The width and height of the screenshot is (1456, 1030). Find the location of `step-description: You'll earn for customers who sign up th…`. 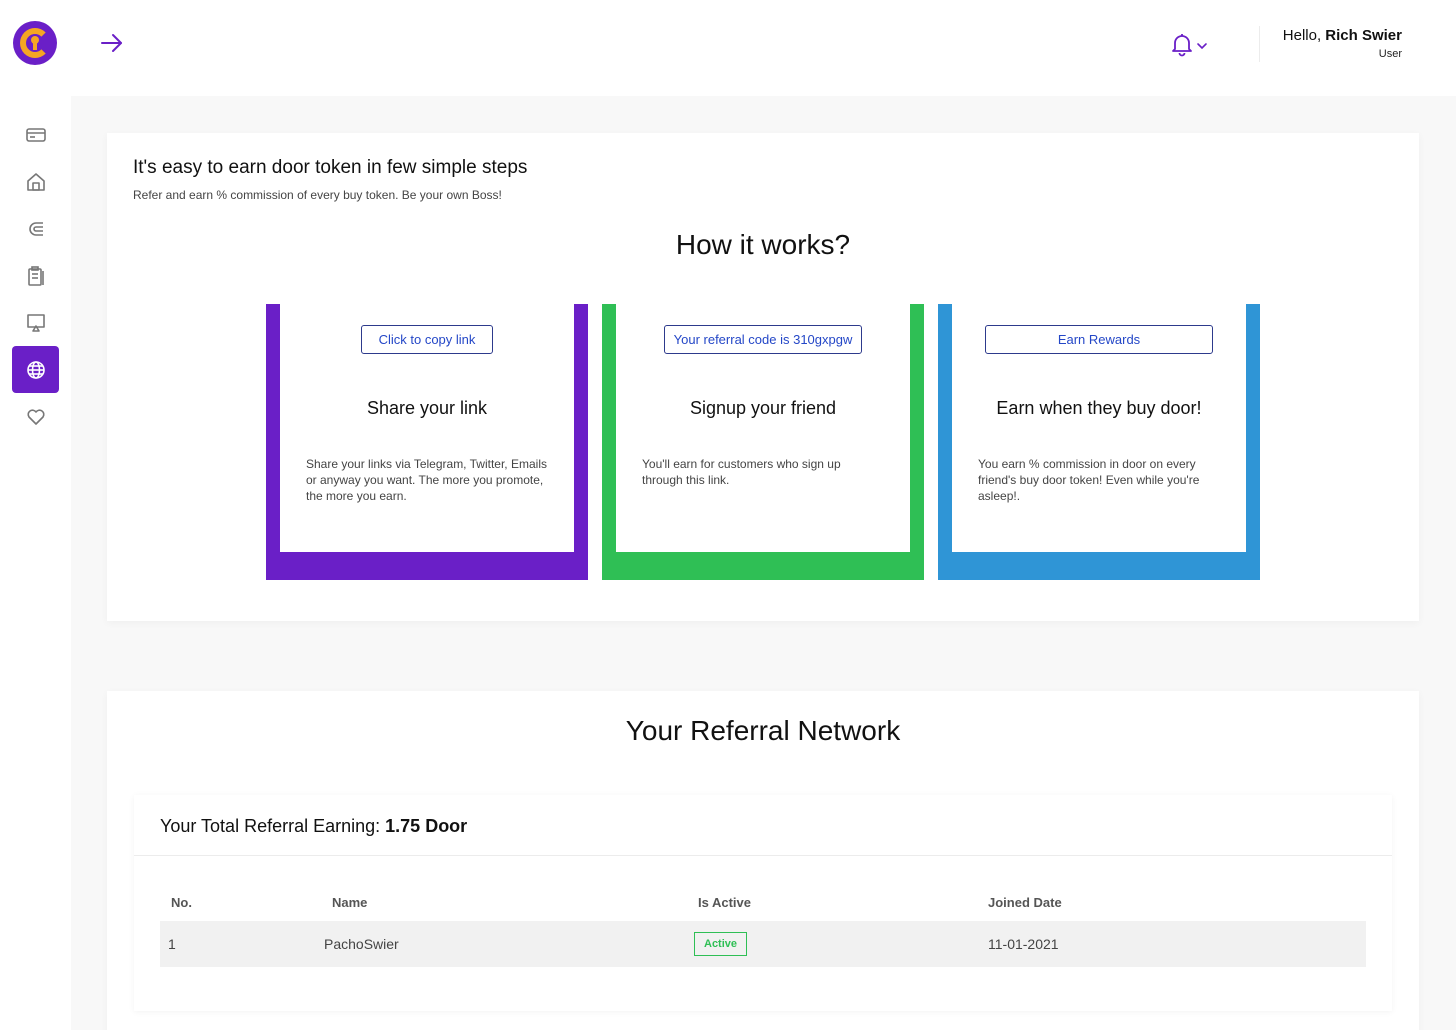

step-description: You'll earn for customers who sign up th… is located at coordinates (741, 472).